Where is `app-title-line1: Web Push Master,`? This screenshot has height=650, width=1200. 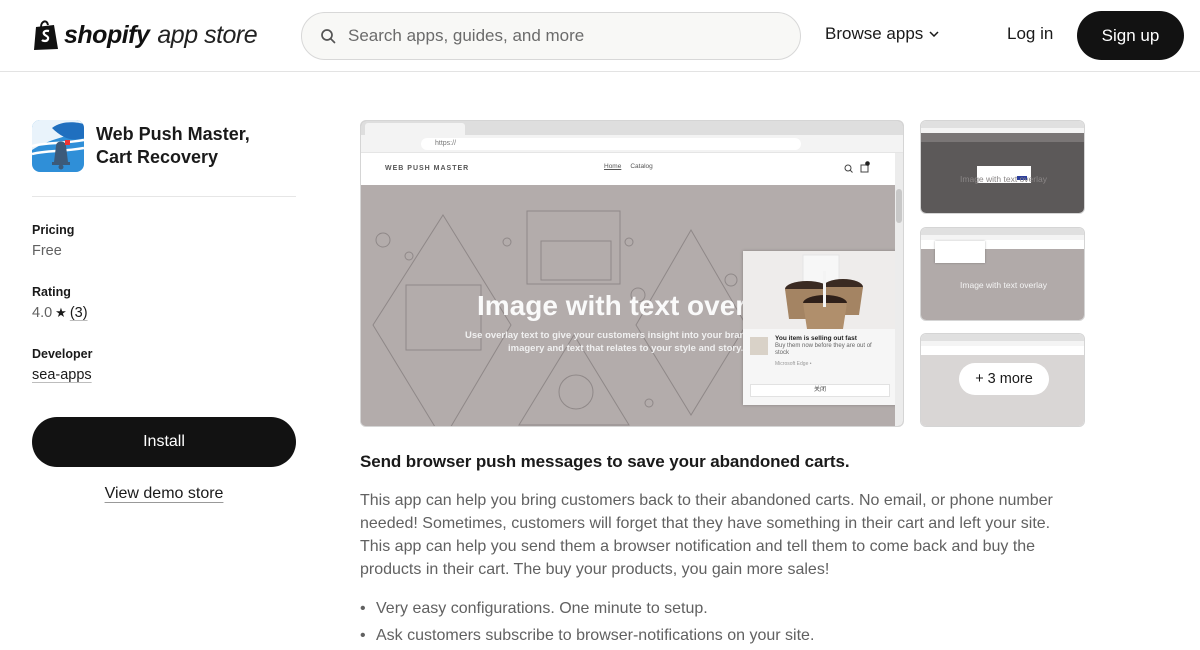 app-title-line1: Web Push Master, is located at coordinates (173, 134).